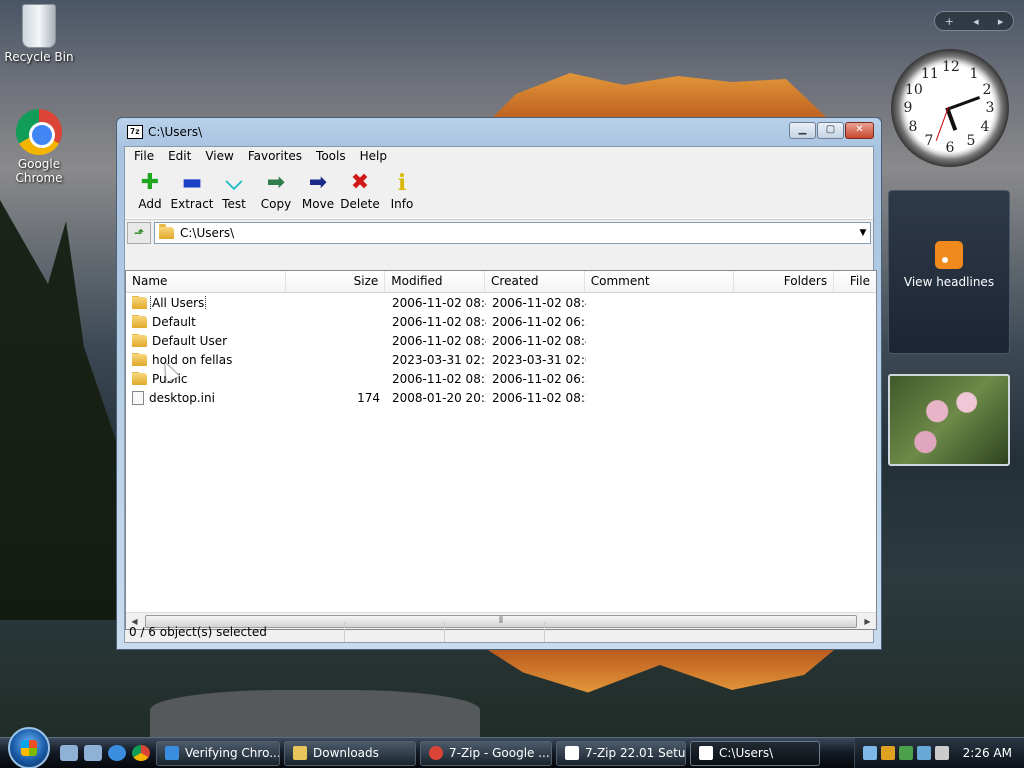  I want to click on menu-view: View, so click(219, 157).